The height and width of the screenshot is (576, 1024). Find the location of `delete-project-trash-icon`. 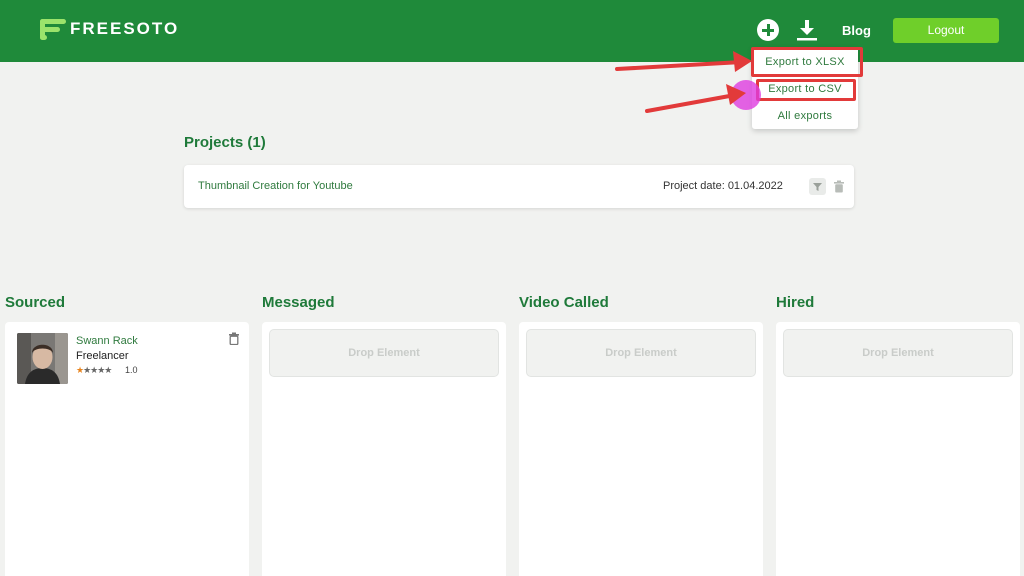

delete-project-trash-icon is located at coordinates (839, 186).